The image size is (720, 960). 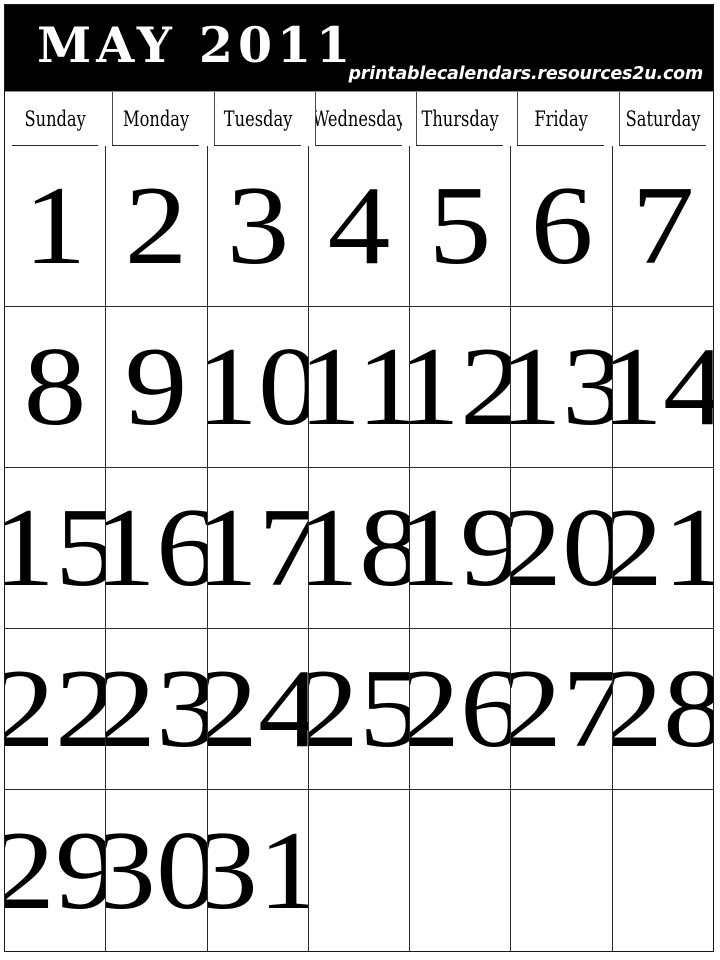 I want to click on day-number: 7, so click(x=663, y=226).